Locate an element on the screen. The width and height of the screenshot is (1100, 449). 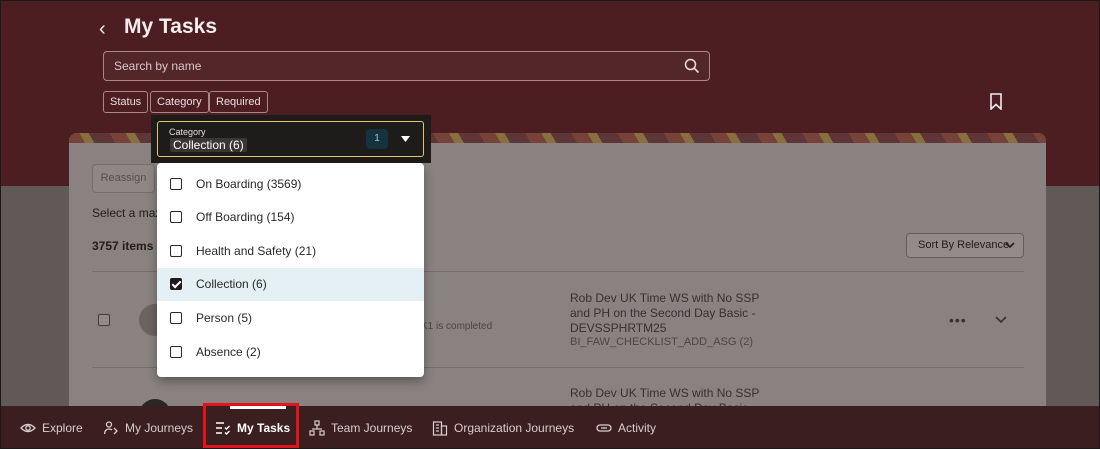
page-title: My Tasks is located at coordinates (170, 26).